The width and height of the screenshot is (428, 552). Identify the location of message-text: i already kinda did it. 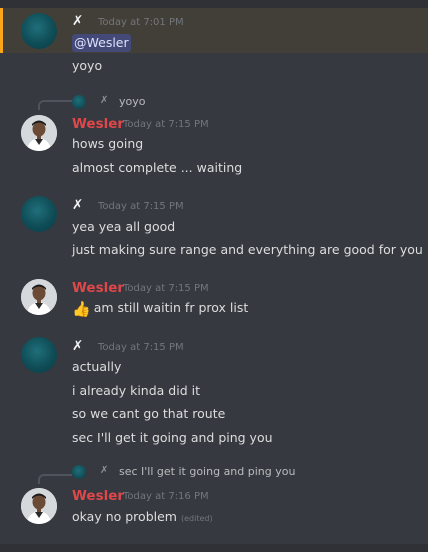
(136, 390).